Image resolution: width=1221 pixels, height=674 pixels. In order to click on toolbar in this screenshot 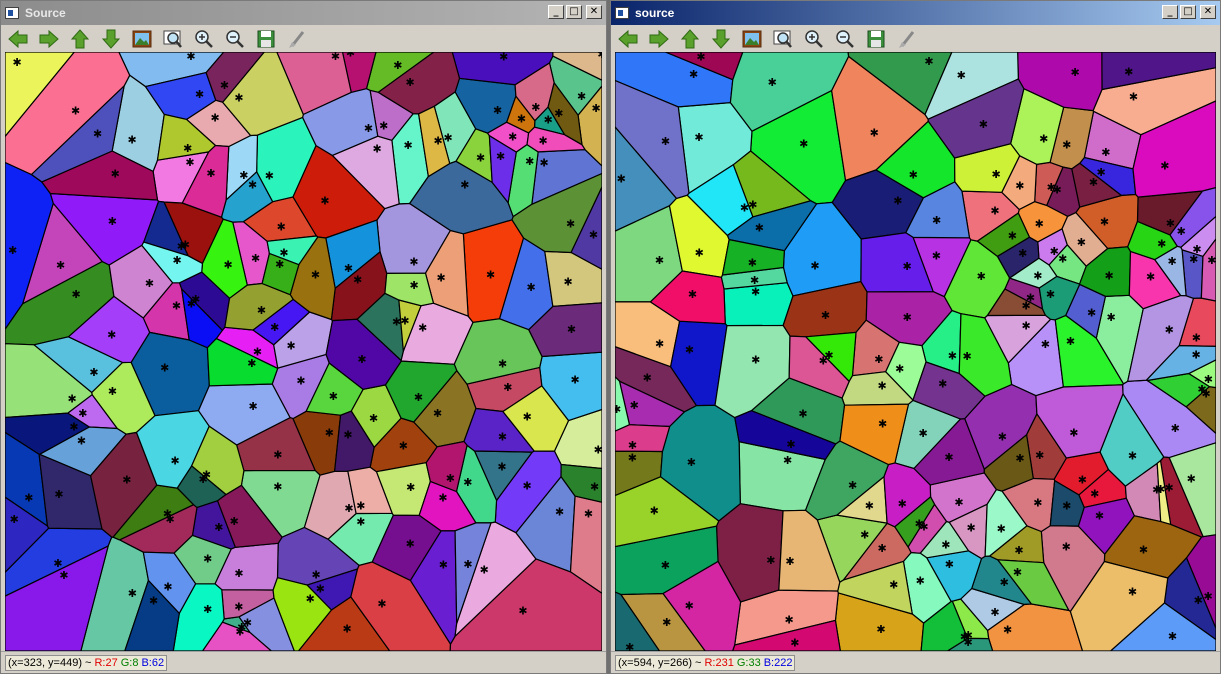, I will do `click(303, 38)`.